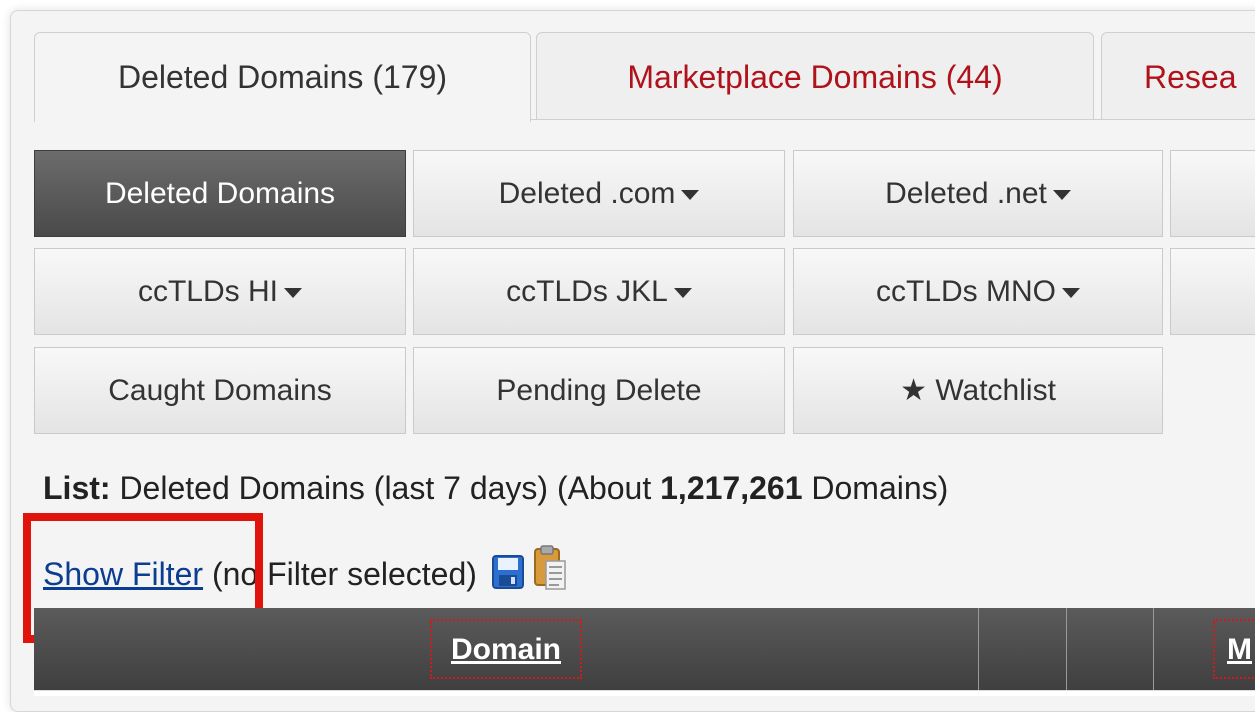 The image size is (1255, 712). I want to click on cctlds-jkl-label: ccTLDs JKL, so click(587, 291).